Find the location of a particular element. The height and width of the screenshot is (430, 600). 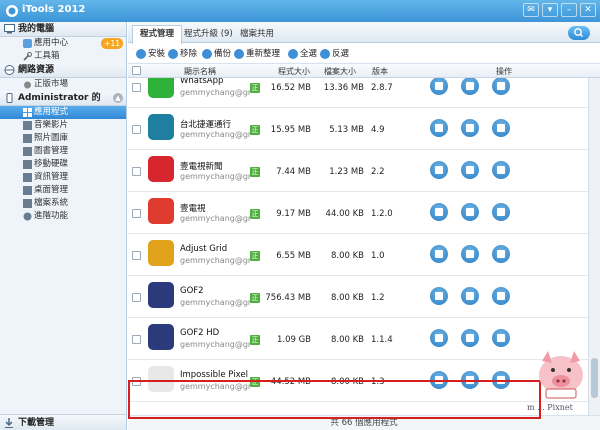

section-my-computer: 我的電腦 is located at coordinates (63, 29).